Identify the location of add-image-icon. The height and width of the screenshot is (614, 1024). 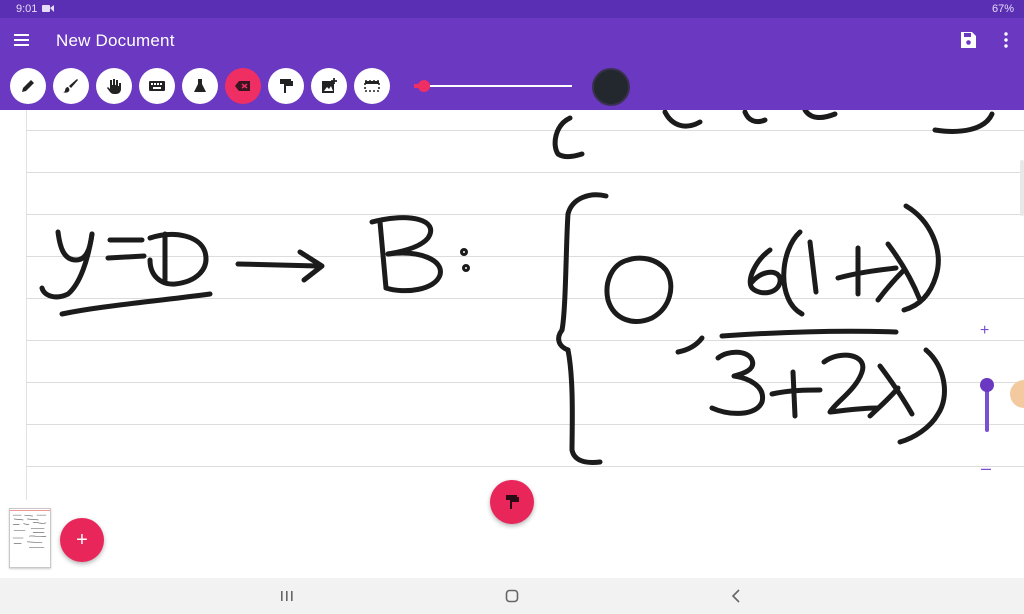
(329, 85).